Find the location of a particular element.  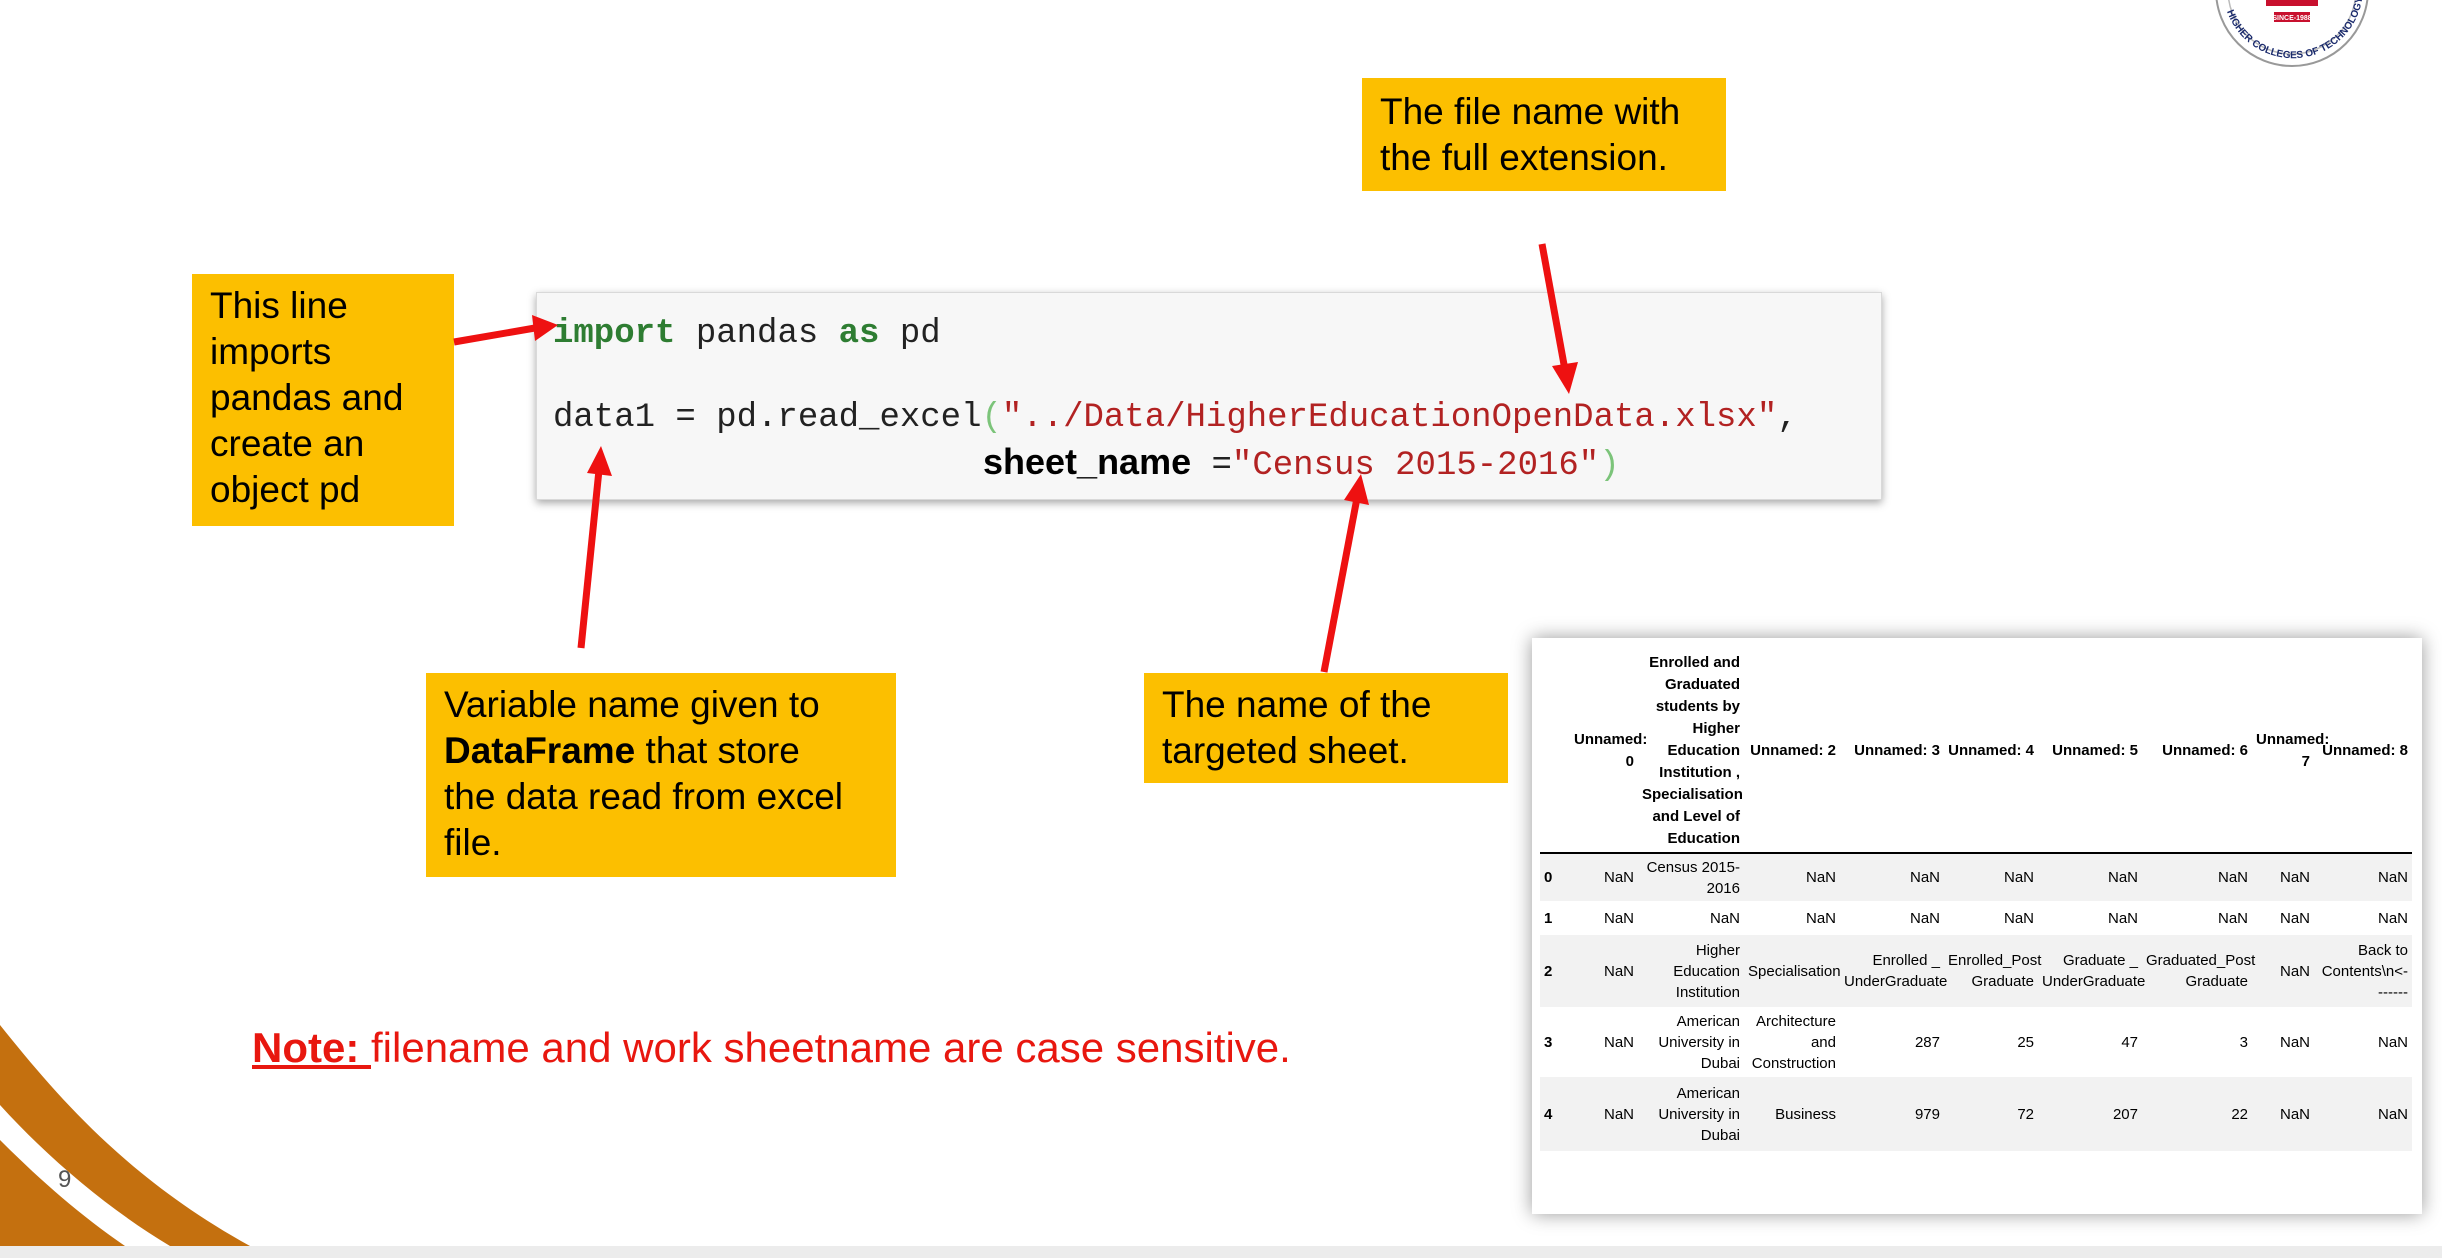

row-index-cell: 4 is located at coordinates (1548, 1114).